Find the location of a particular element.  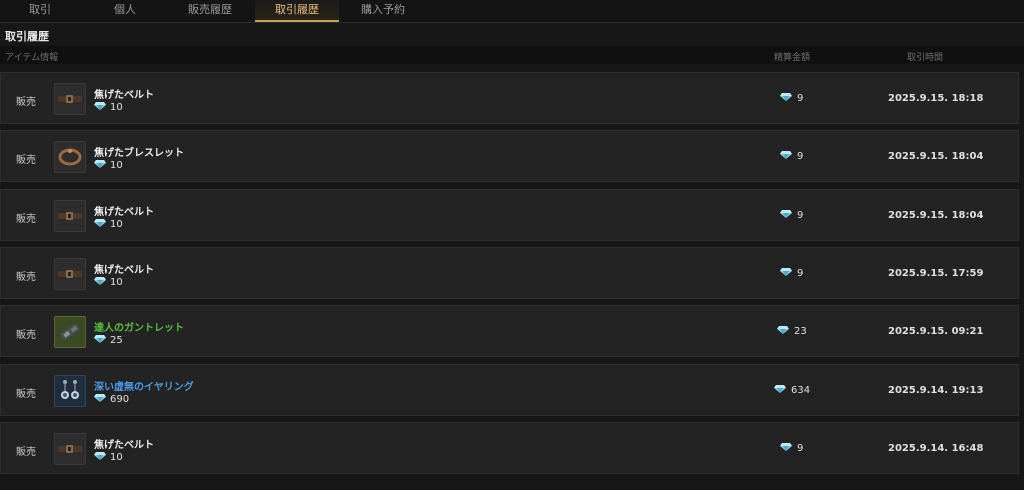

trade-time: 2025.9.14. 16:48 is located at coordinates (936, 448).